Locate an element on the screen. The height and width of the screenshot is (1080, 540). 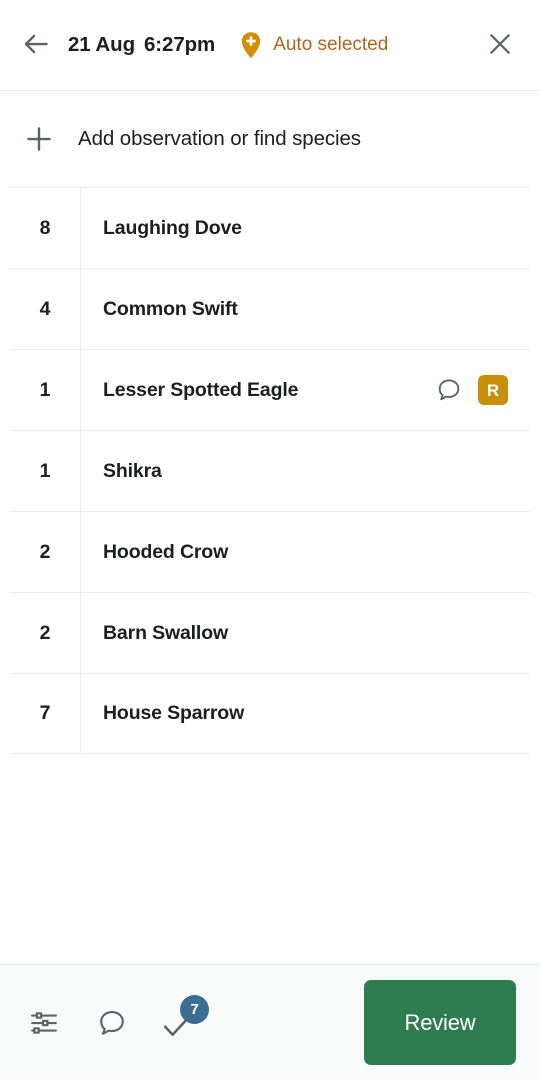
header-date: 21 Aug is located at coordinates (101, 44).